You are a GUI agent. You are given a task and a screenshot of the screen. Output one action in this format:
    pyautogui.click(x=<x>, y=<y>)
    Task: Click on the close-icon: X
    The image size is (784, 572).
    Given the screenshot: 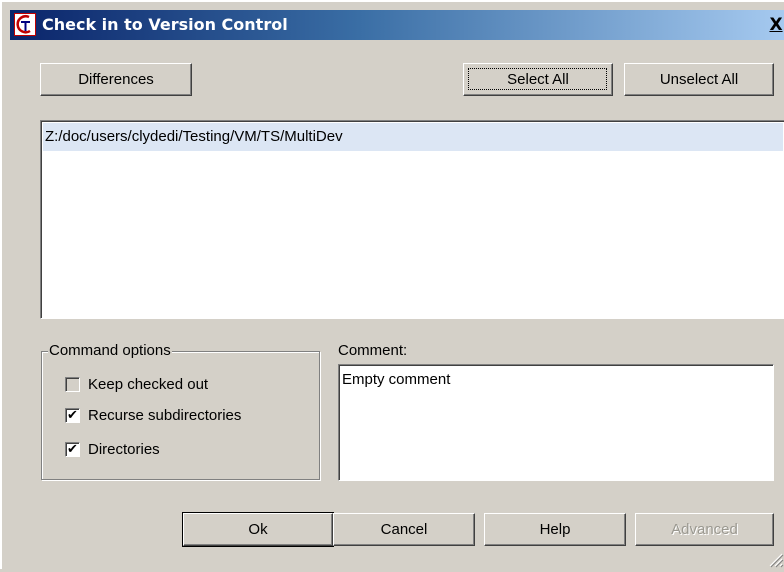 What is the action you would take?
    pyautogui.click(x=775, y=25)
    